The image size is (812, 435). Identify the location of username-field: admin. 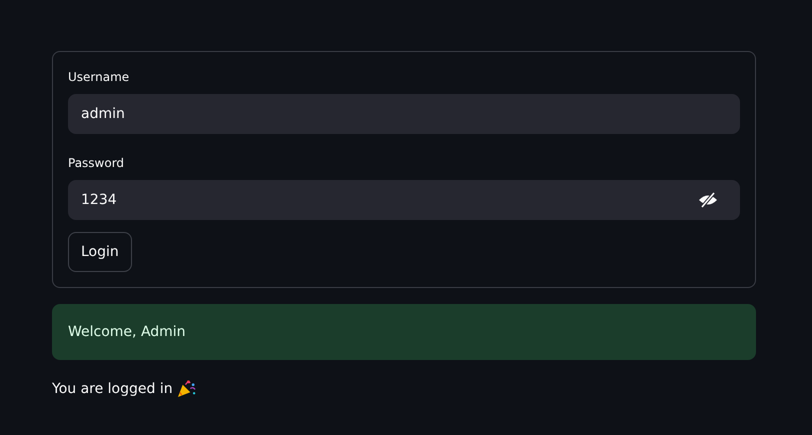
(404, 114).